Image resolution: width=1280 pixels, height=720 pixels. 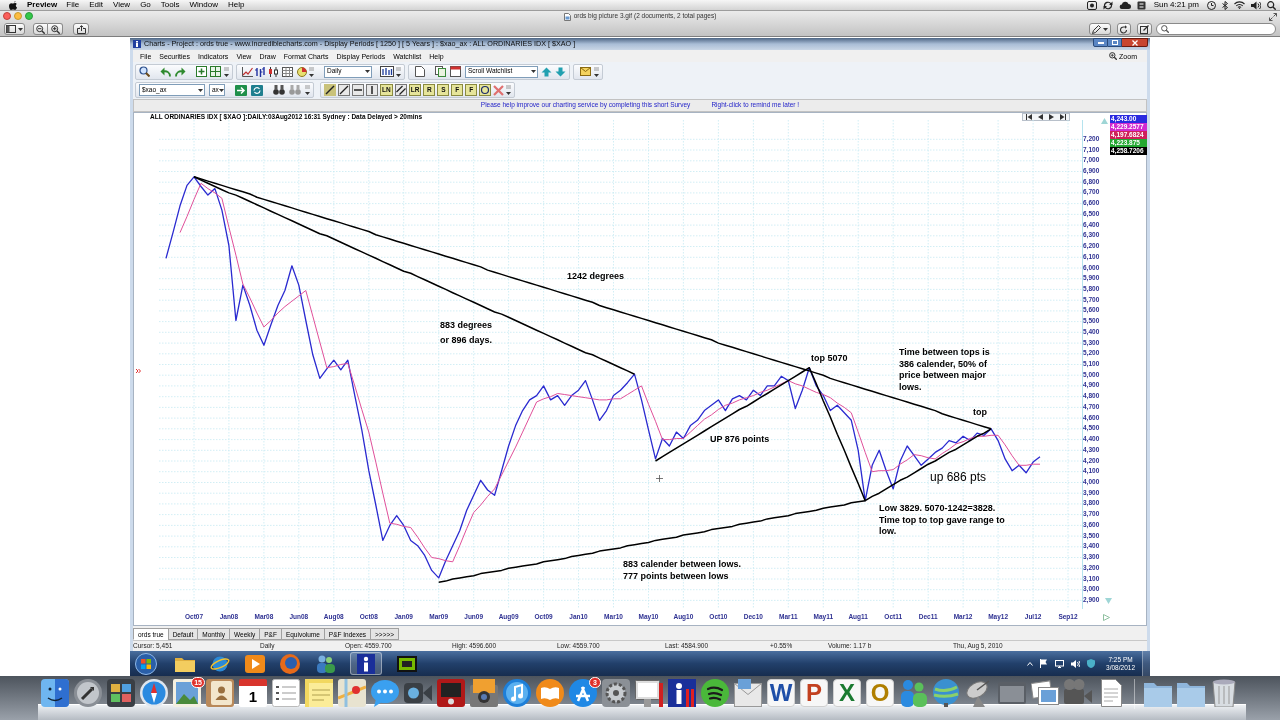 What do you see at coordinates (945, 370) in the screenshot?
I see `chart-annotation: Time between tops is 386 calender, 50% of price between major lows.` at bounding box center [945, 370].